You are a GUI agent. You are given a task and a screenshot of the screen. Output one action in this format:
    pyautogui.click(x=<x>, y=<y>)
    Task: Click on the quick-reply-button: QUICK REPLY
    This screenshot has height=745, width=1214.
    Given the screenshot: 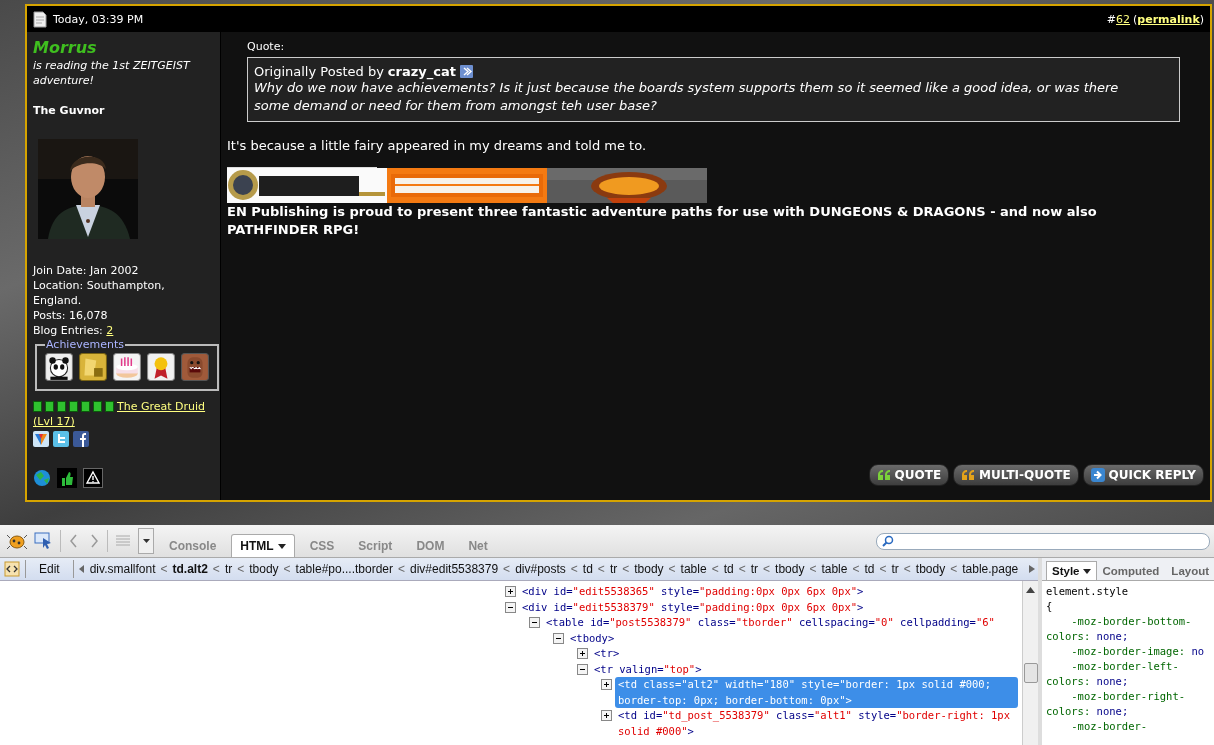 What is the action you would take?
    pyautogui.click(x=1143, y=475)
    